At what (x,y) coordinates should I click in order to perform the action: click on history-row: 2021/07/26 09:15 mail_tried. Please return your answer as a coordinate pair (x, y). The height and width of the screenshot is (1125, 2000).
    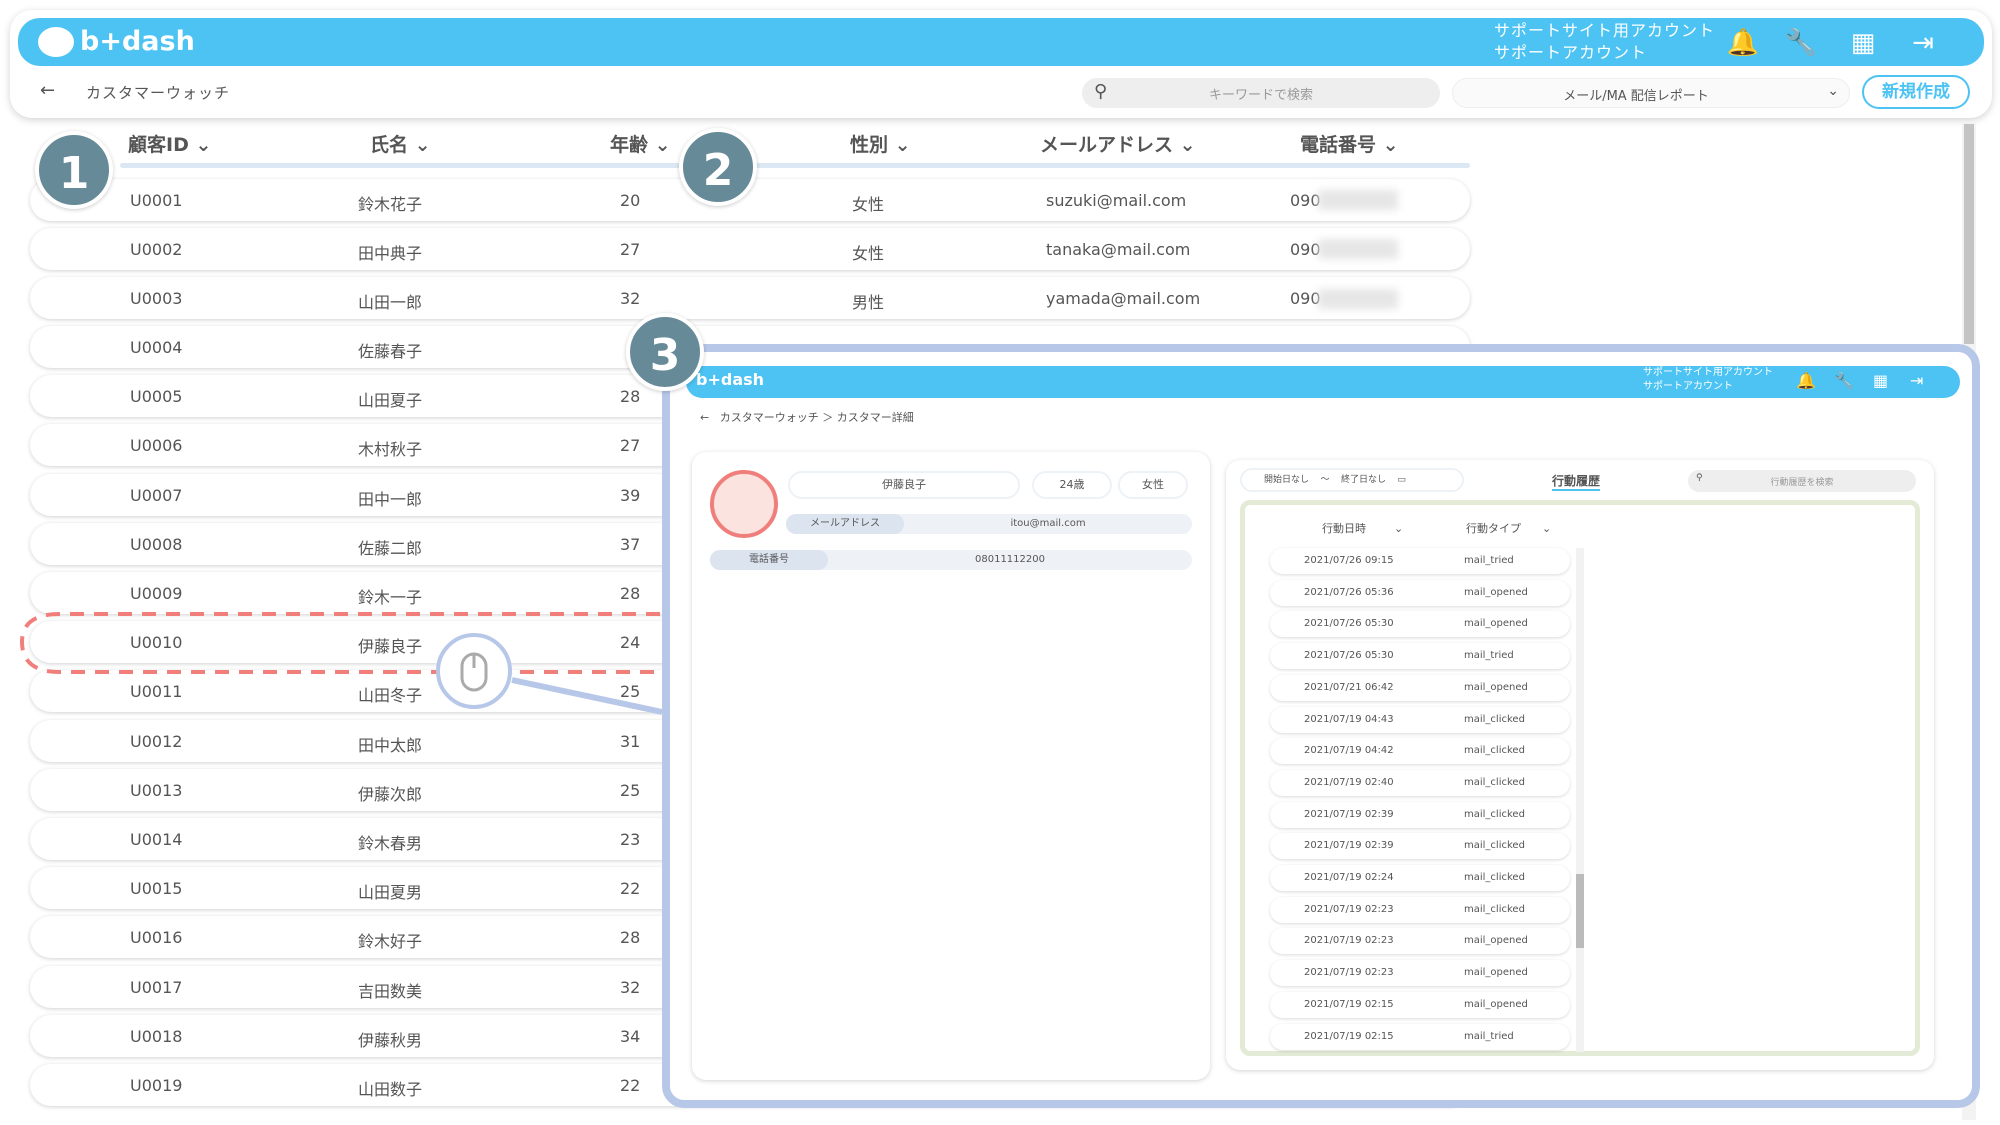
    Looking at the image, I should click on (1420, 561).